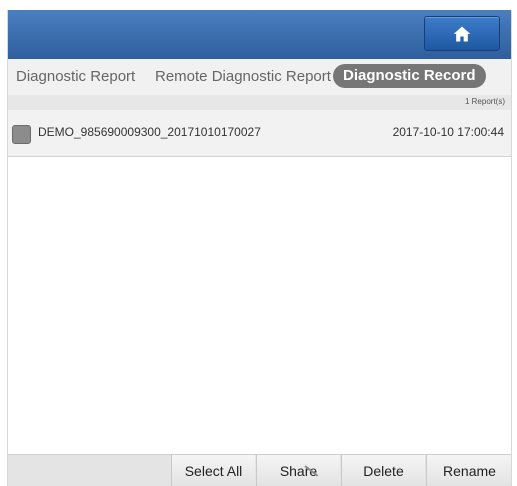 The image size is (517, 486). Describe the element at coordinates (243, 77) in the screenshot. I see `tab-remote-diagnostic-report: Remote Diagnostic Report` at that location.